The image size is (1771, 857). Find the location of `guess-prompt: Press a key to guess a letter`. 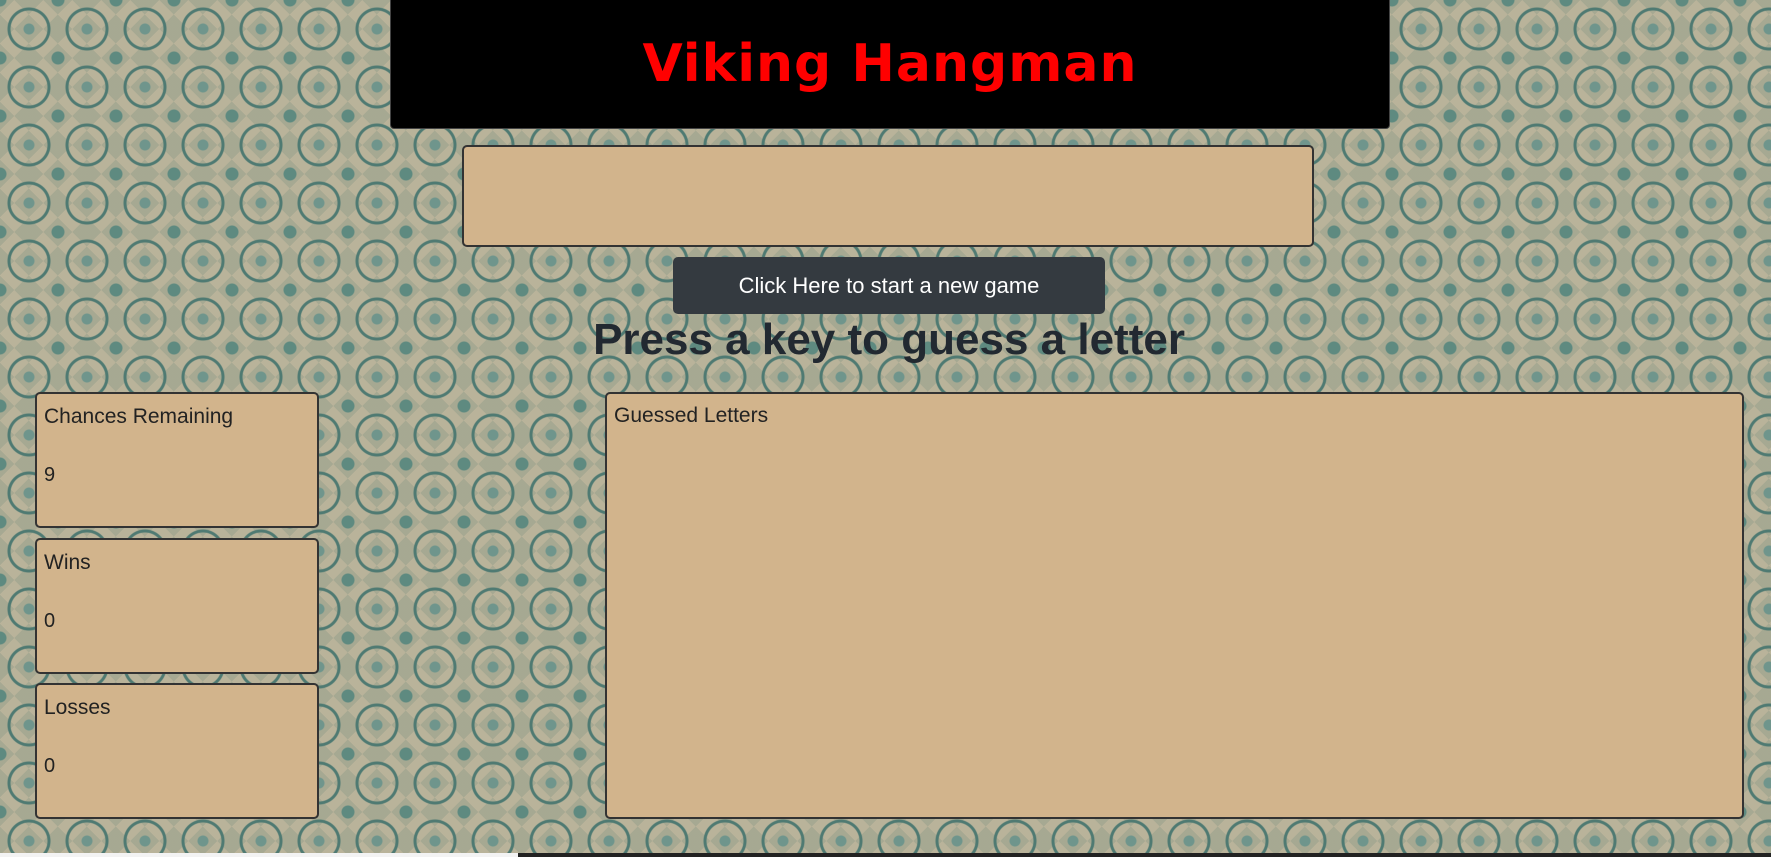

guess-prompt: Press a key to guess a letter is located at coordinates (889, 339).